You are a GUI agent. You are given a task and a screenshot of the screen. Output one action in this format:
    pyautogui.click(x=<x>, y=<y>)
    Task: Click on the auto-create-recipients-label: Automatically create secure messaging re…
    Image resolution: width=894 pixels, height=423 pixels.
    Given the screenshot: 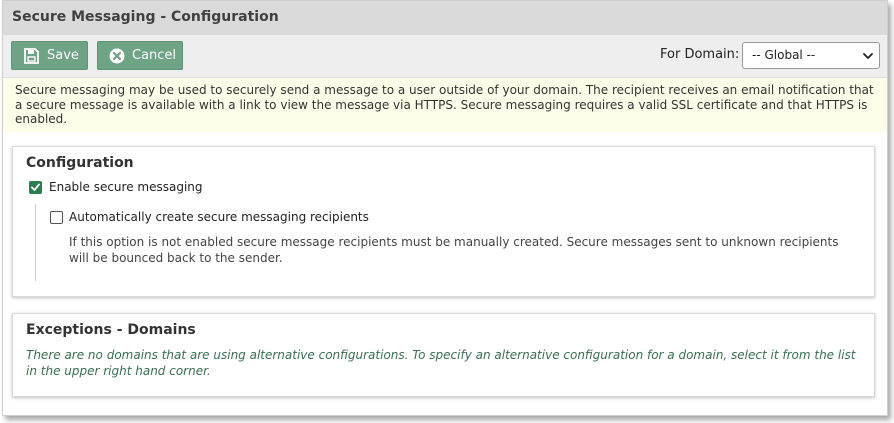 What is the action you would take?
    pyautogui.click(x=219, y=217)
    